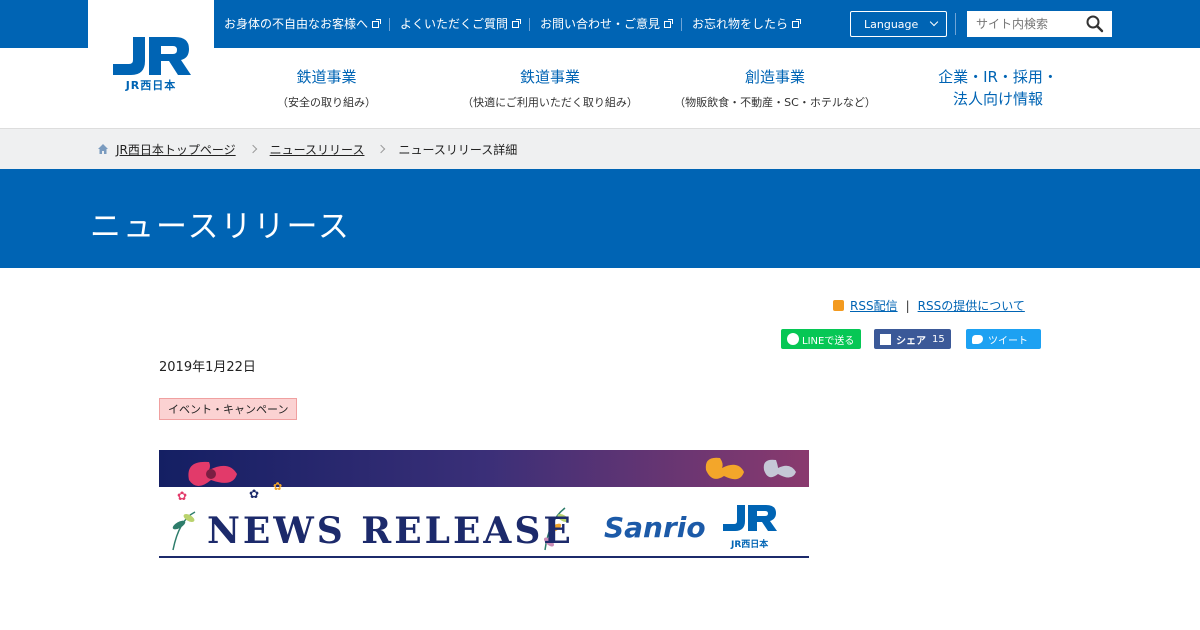 The height and width of the screenshot is (630, 1200). I want to click on util-link-label: お問い合わせ・ご意見, so click(600, 23).